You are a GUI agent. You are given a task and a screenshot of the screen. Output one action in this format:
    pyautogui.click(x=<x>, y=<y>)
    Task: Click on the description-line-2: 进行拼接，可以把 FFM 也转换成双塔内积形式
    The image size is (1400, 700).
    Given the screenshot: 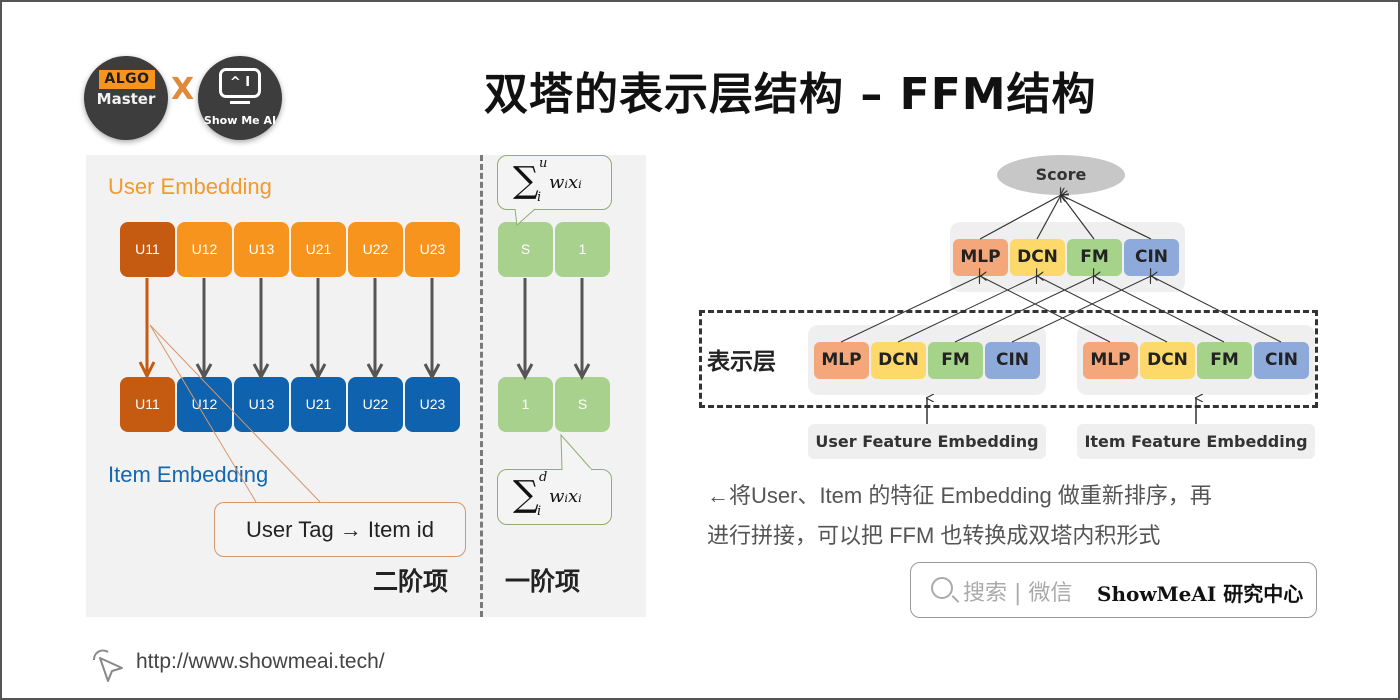 What is the action you would take?
    pyautogui.click(x=934, y=535)
    